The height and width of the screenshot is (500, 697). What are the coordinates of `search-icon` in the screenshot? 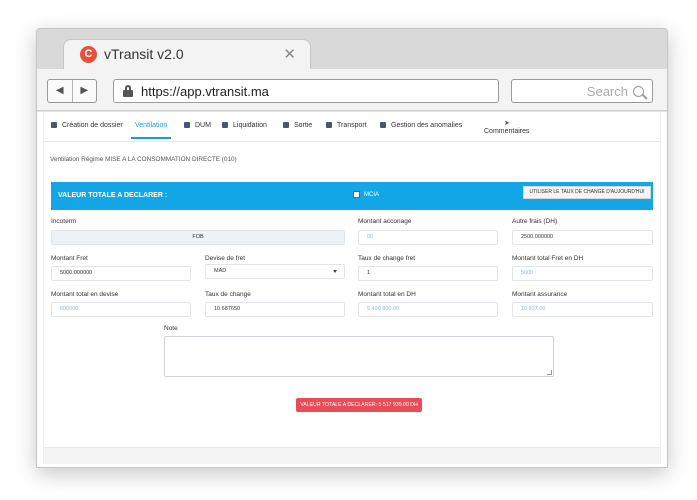 It's located at (638, 91).